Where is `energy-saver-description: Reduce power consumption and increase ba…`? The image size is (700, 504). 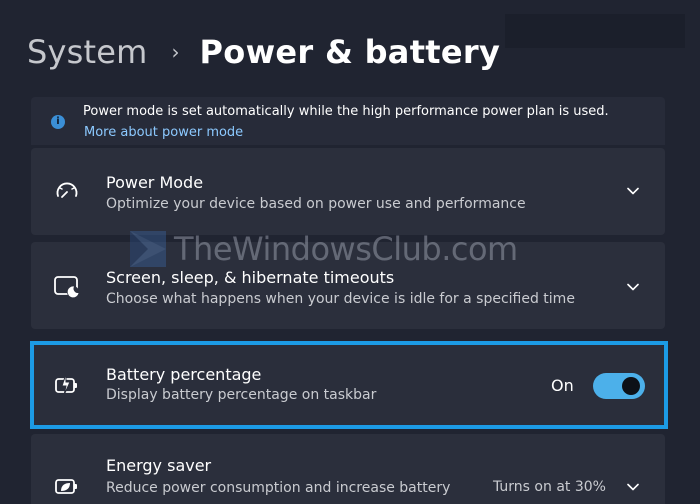 energy-saver-description: Reduce power consumption and increase ba… is located at coordinates (278, 488).